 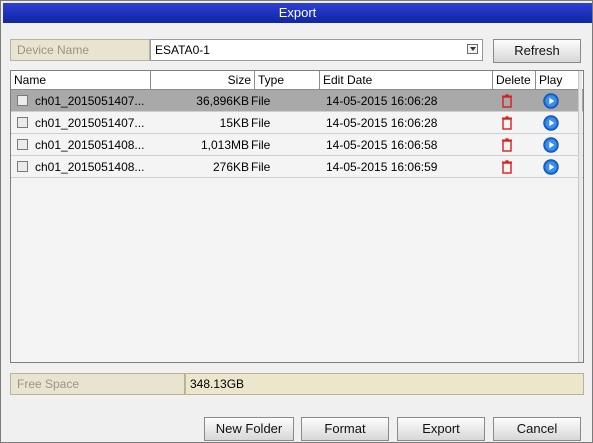 I want to click on dialog-title: Export, so click(x=297, y=13).